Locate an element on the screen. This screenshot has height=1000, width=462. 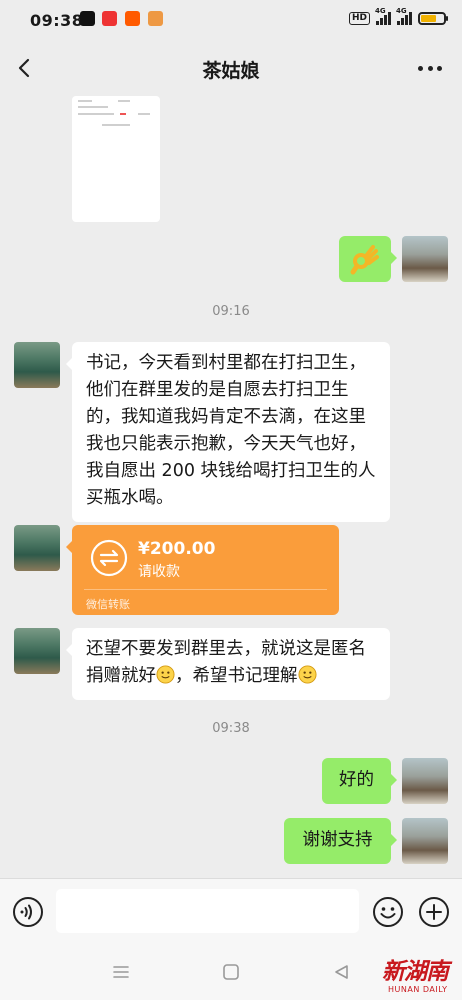
ok-emoji-bubble is located at coordinates (368, 259).